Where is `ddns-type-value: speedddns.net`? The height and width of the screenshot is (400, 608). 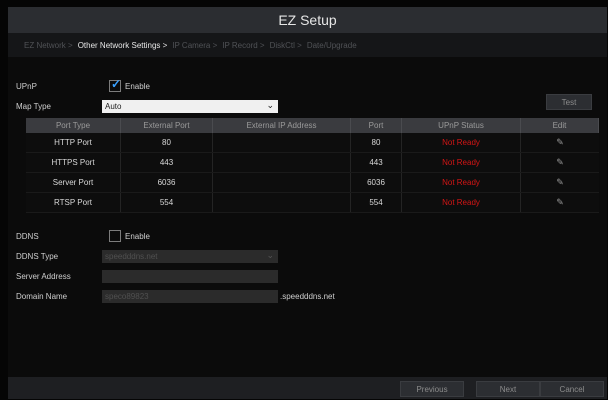 ddns-type-value: speedddns.net is located at coordinates (131, 256).